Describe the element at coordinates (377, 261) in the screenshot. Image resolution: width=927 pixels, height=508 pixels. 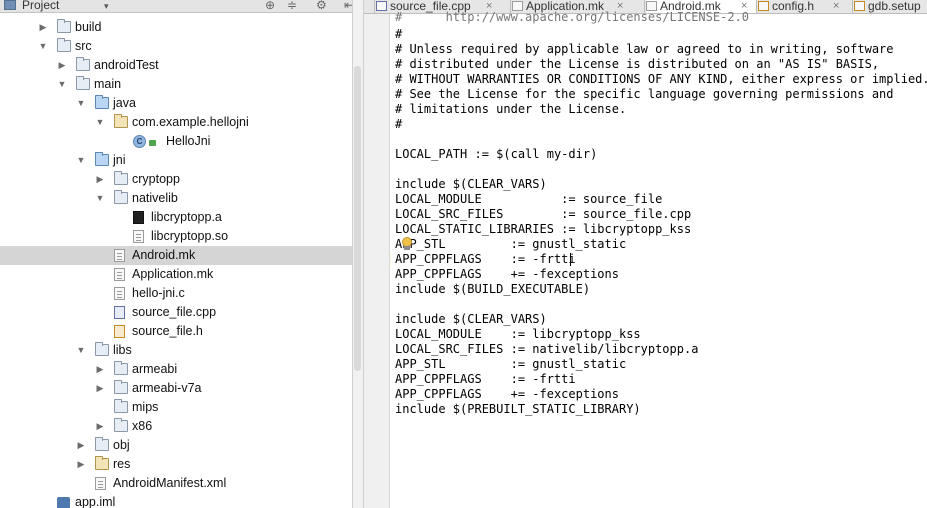
I see `editor-gutter` at that location.